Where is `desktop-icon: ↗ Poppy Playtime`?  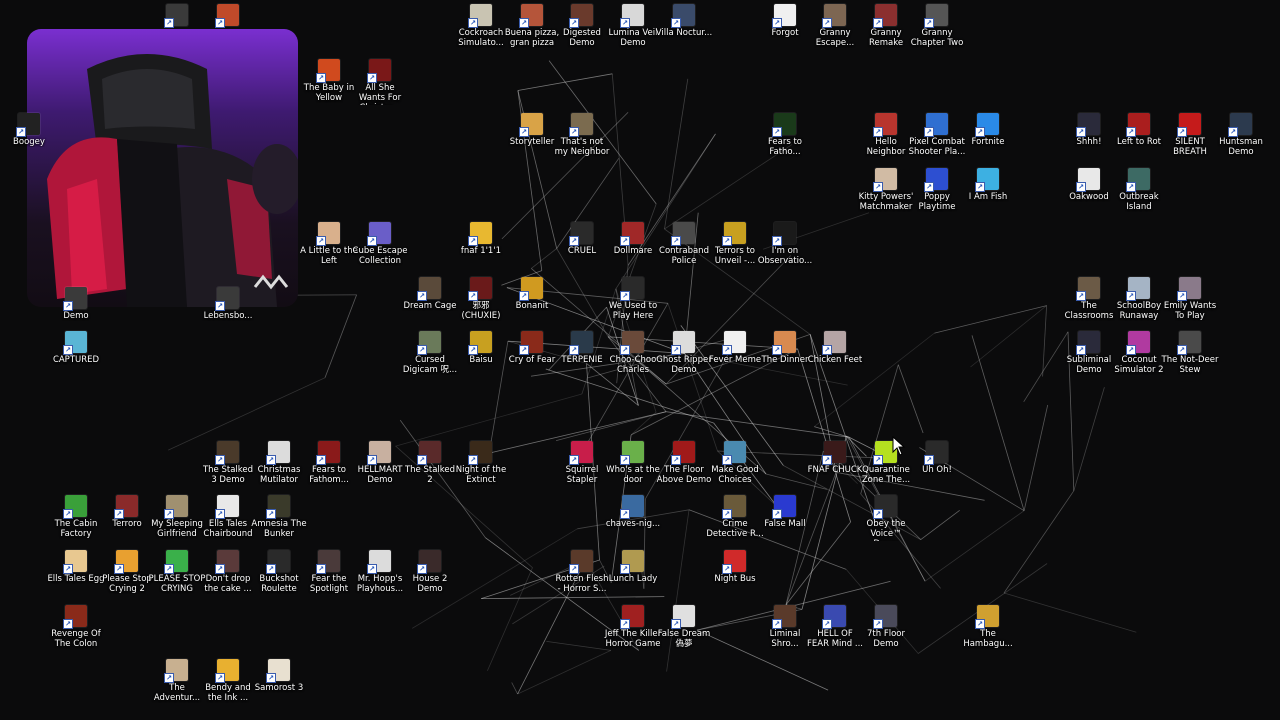
desktop-icon: ↗ Poppy Playtime is located at coordinates (937, 198).